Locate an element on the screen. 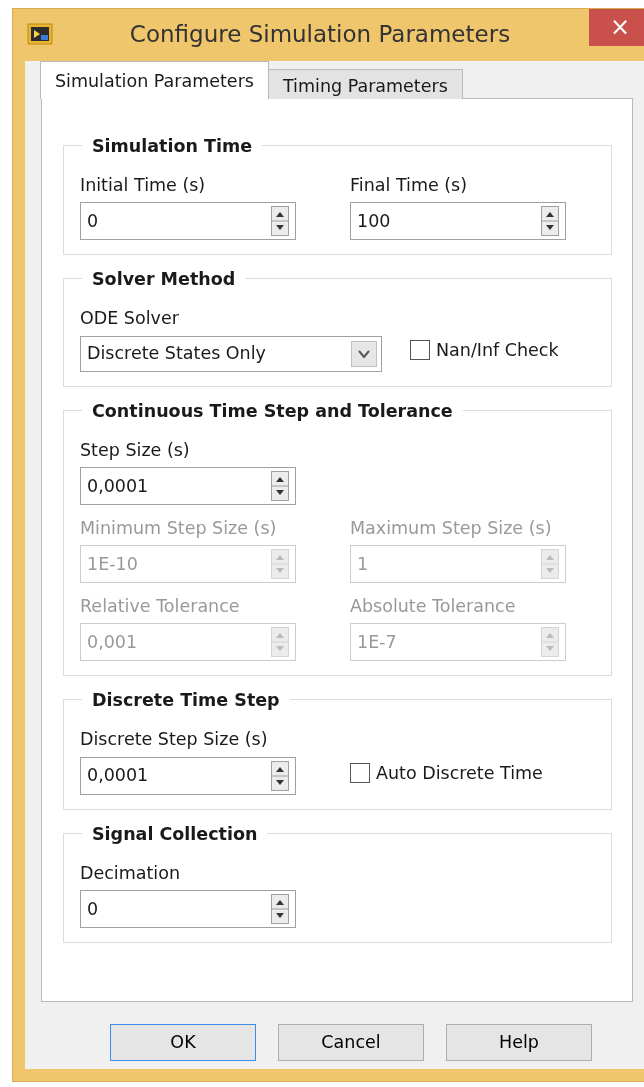 This screenshot has width=644, height=1087. field-label: Discrete Step Size (s) is located at coordinates (174, 740).